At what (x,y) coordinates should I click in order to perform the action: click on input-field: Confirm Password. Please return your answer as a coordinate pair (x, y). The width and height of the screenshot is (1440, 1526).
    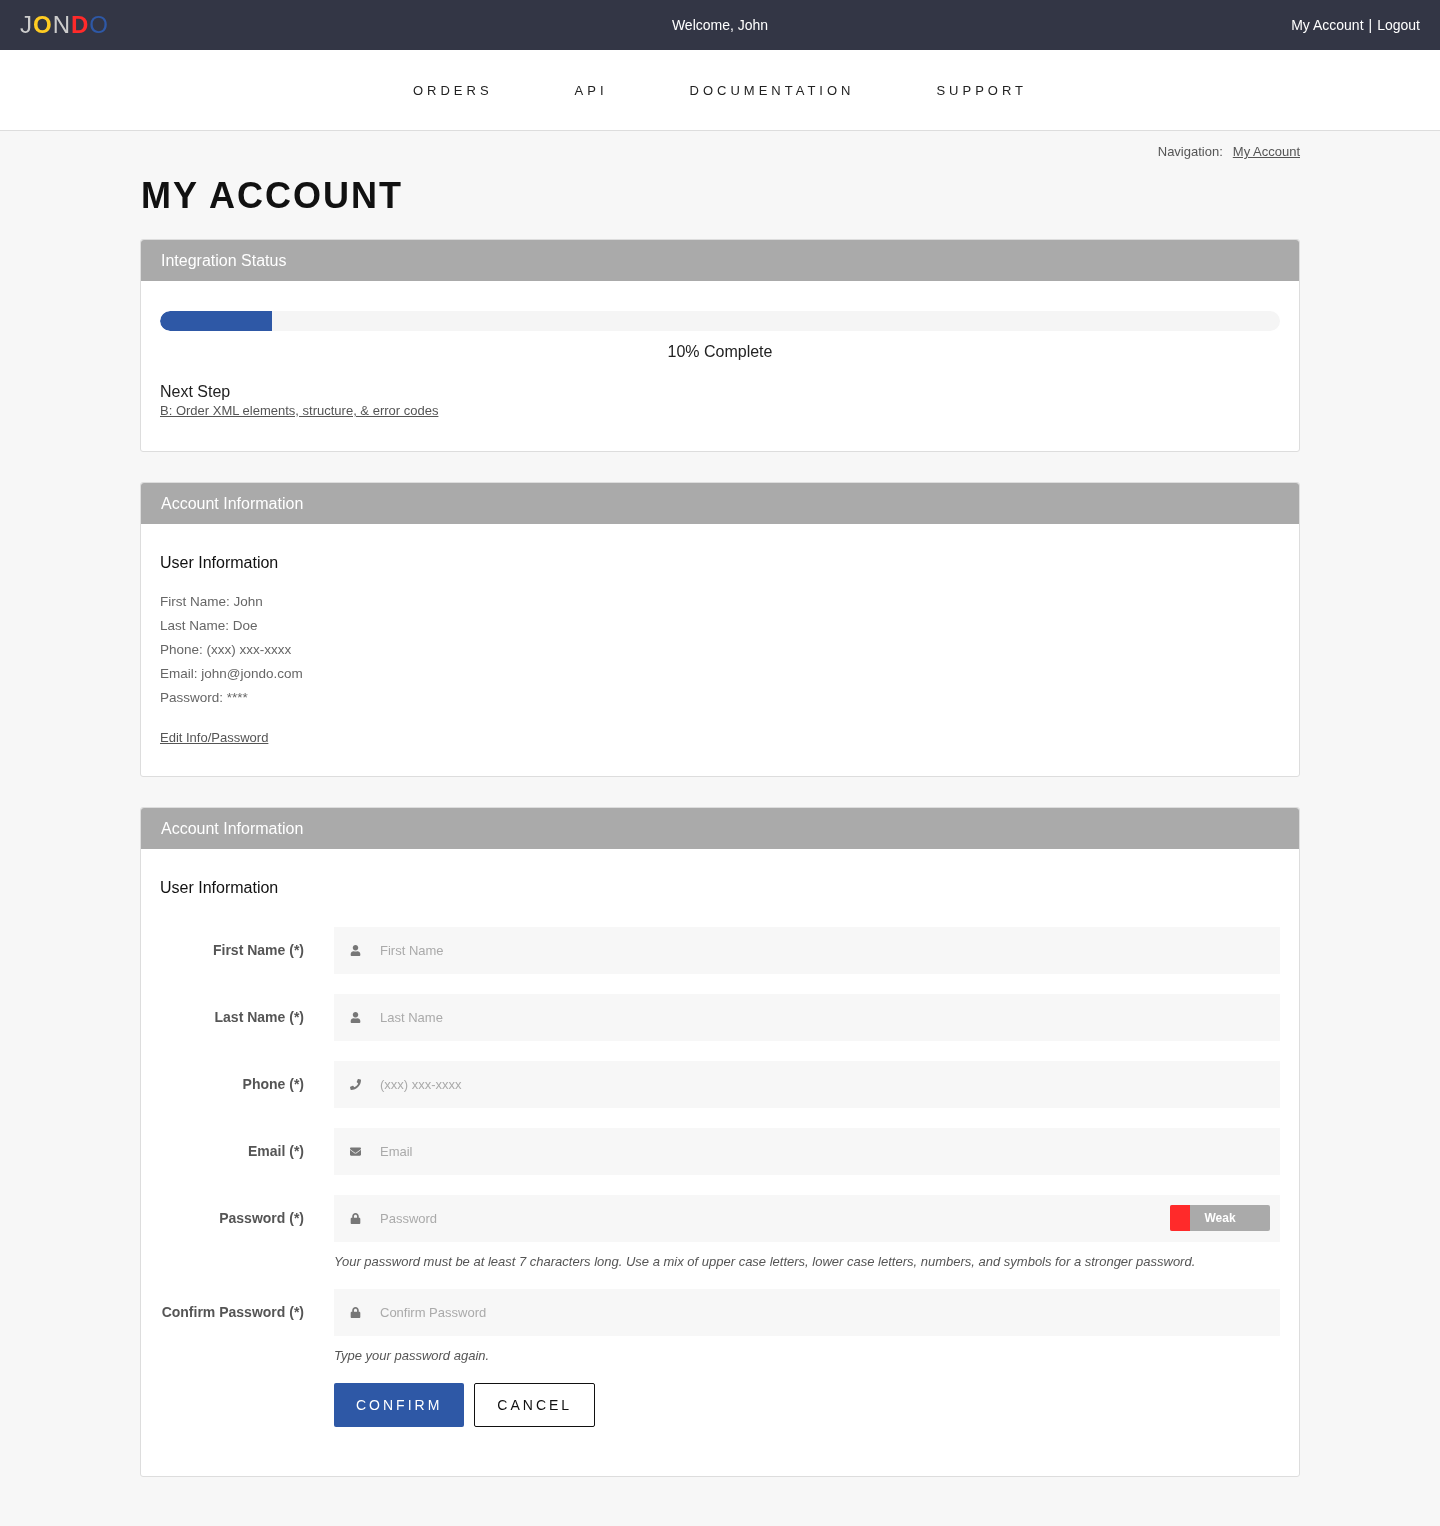
    Looking at the image, I should click on (807, 1312).